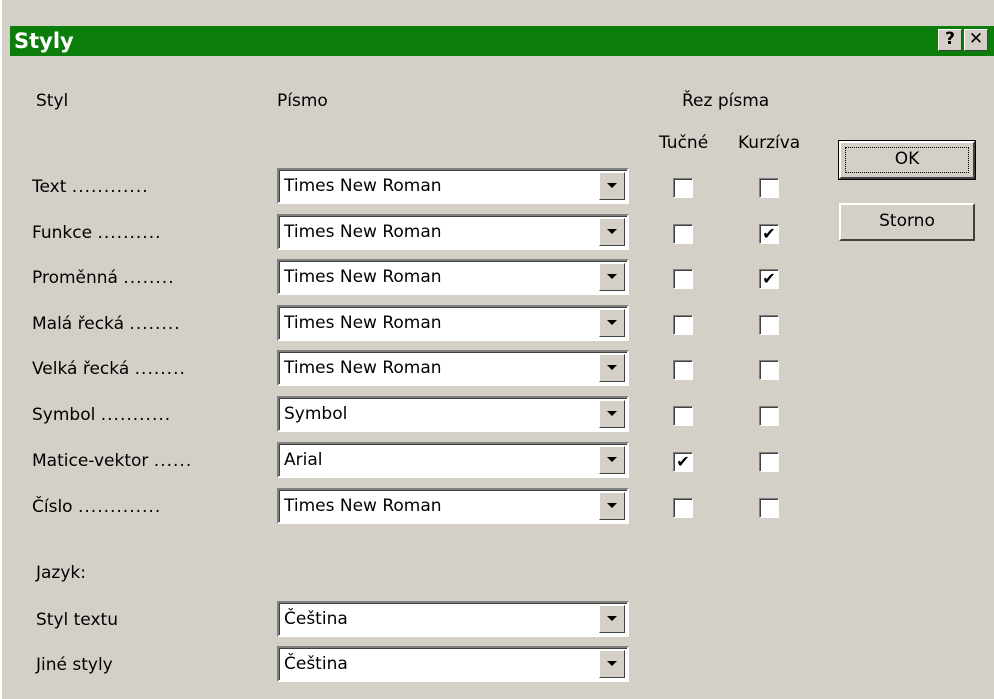 This screenshot has height=699, width=994. What do you see at coordinates (769, 188) in the screenshot?
I see `italic-checkbox-text` at bounding box center [769, 188].